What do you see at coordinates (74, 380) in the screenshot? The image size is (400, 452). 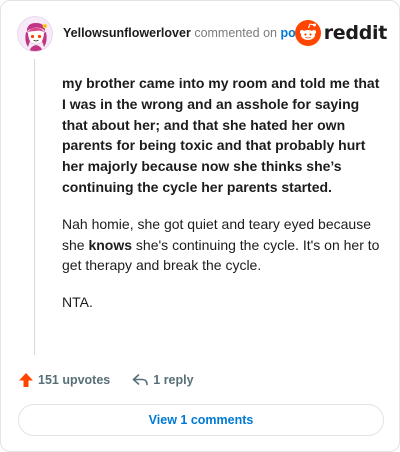 I see `upvote-count: 151 upvotes` at bounding box center [74, 380].